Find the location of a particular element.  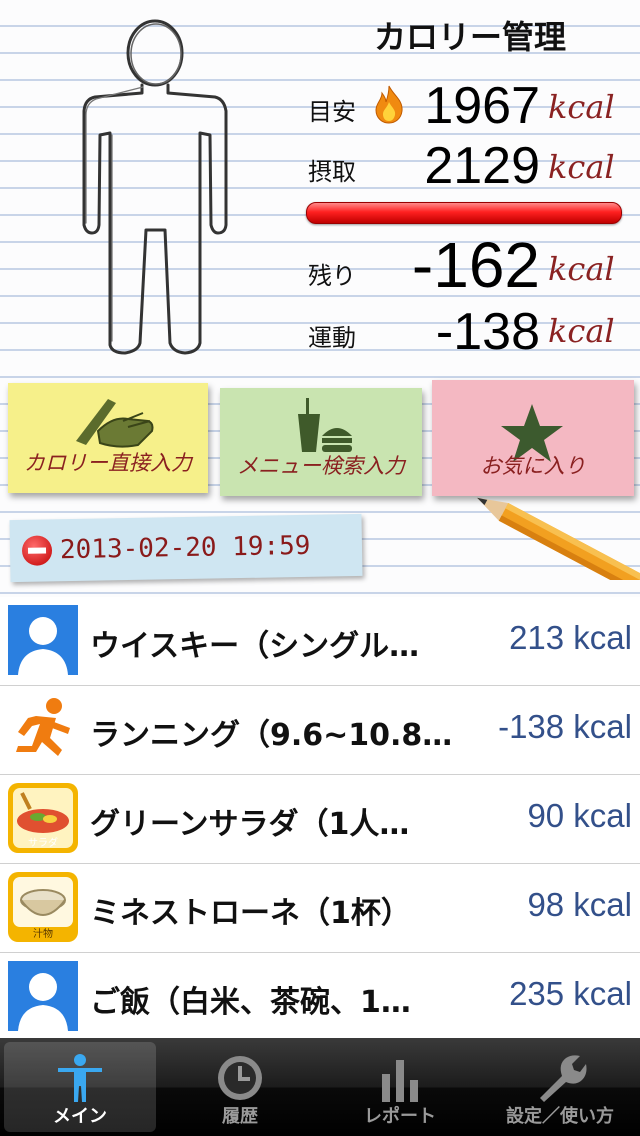

writing-hand-icon is located at coordinates (115, 423).